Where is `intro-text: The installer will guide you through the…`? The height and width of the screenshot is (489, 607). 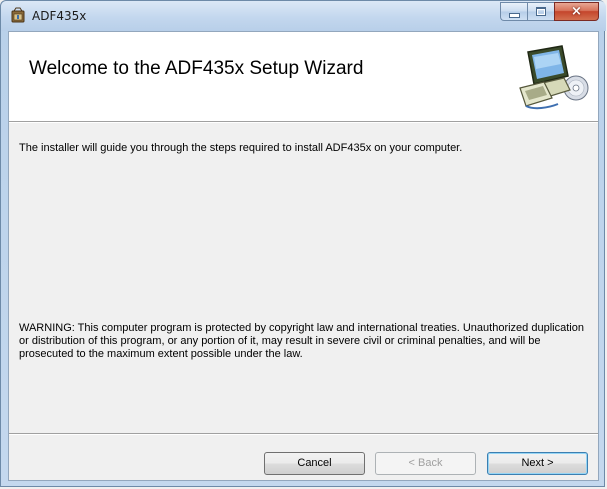 intro-text: The installer will guide you through the… is located at coordinates (241, 148).